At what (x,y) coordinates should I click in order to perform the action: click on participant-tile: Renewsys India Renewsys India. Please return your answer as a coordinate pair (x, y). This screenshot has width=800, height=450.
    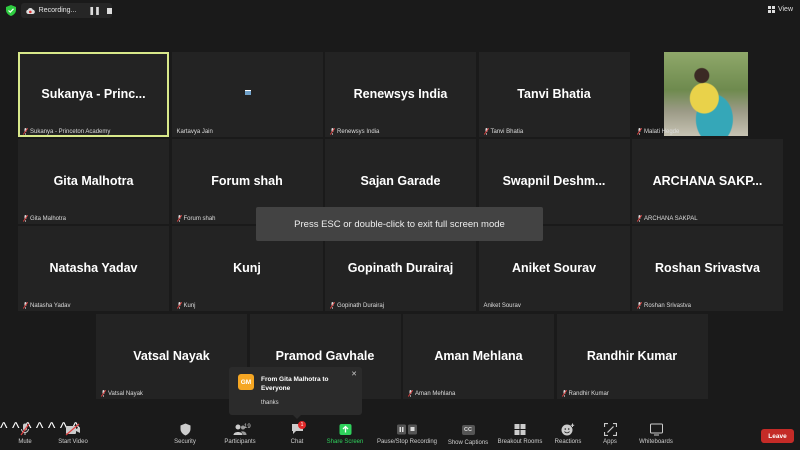
    Looking at the image, I should click on (400, 94).